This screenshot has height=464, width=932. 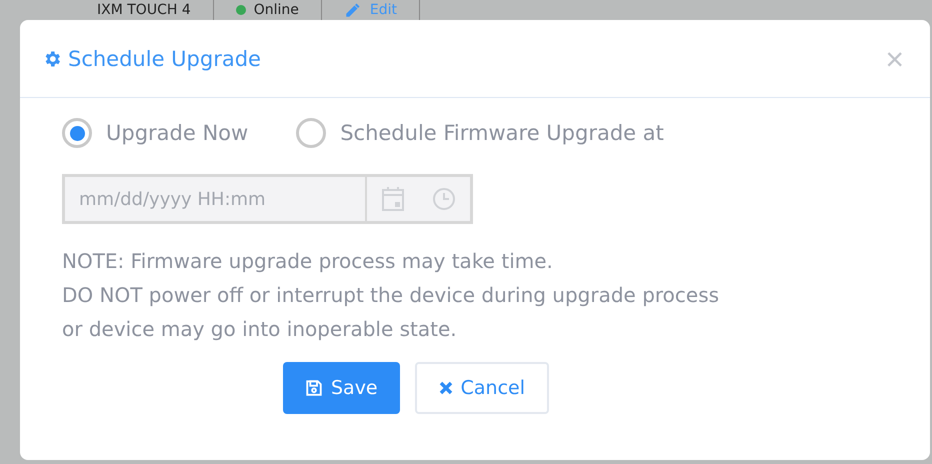 What do you see at coordinates (164, 58) in the screenshot?
I see `dialog-title: Schedule Upgrade` at bounding box center [164, 58].